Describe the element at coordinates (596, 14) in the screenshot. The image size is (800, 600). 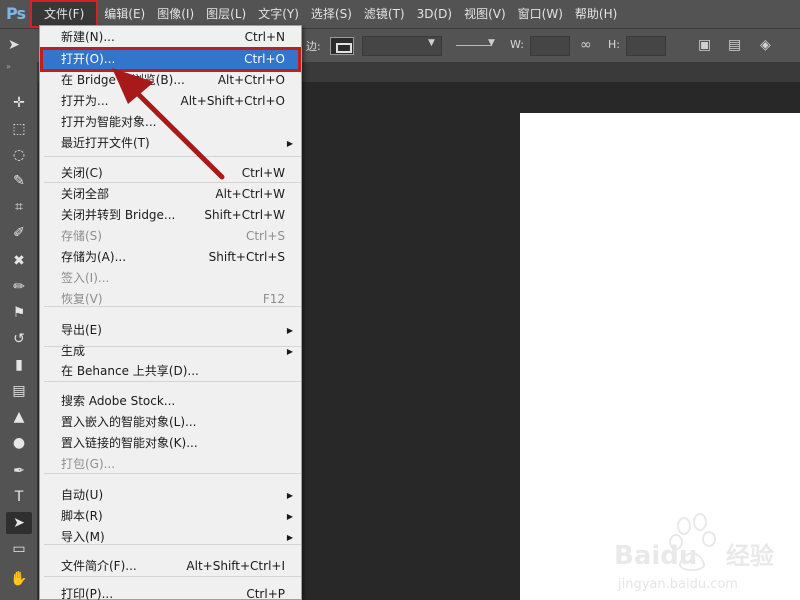
I see `menu-help: 帮助(H)` at that location.